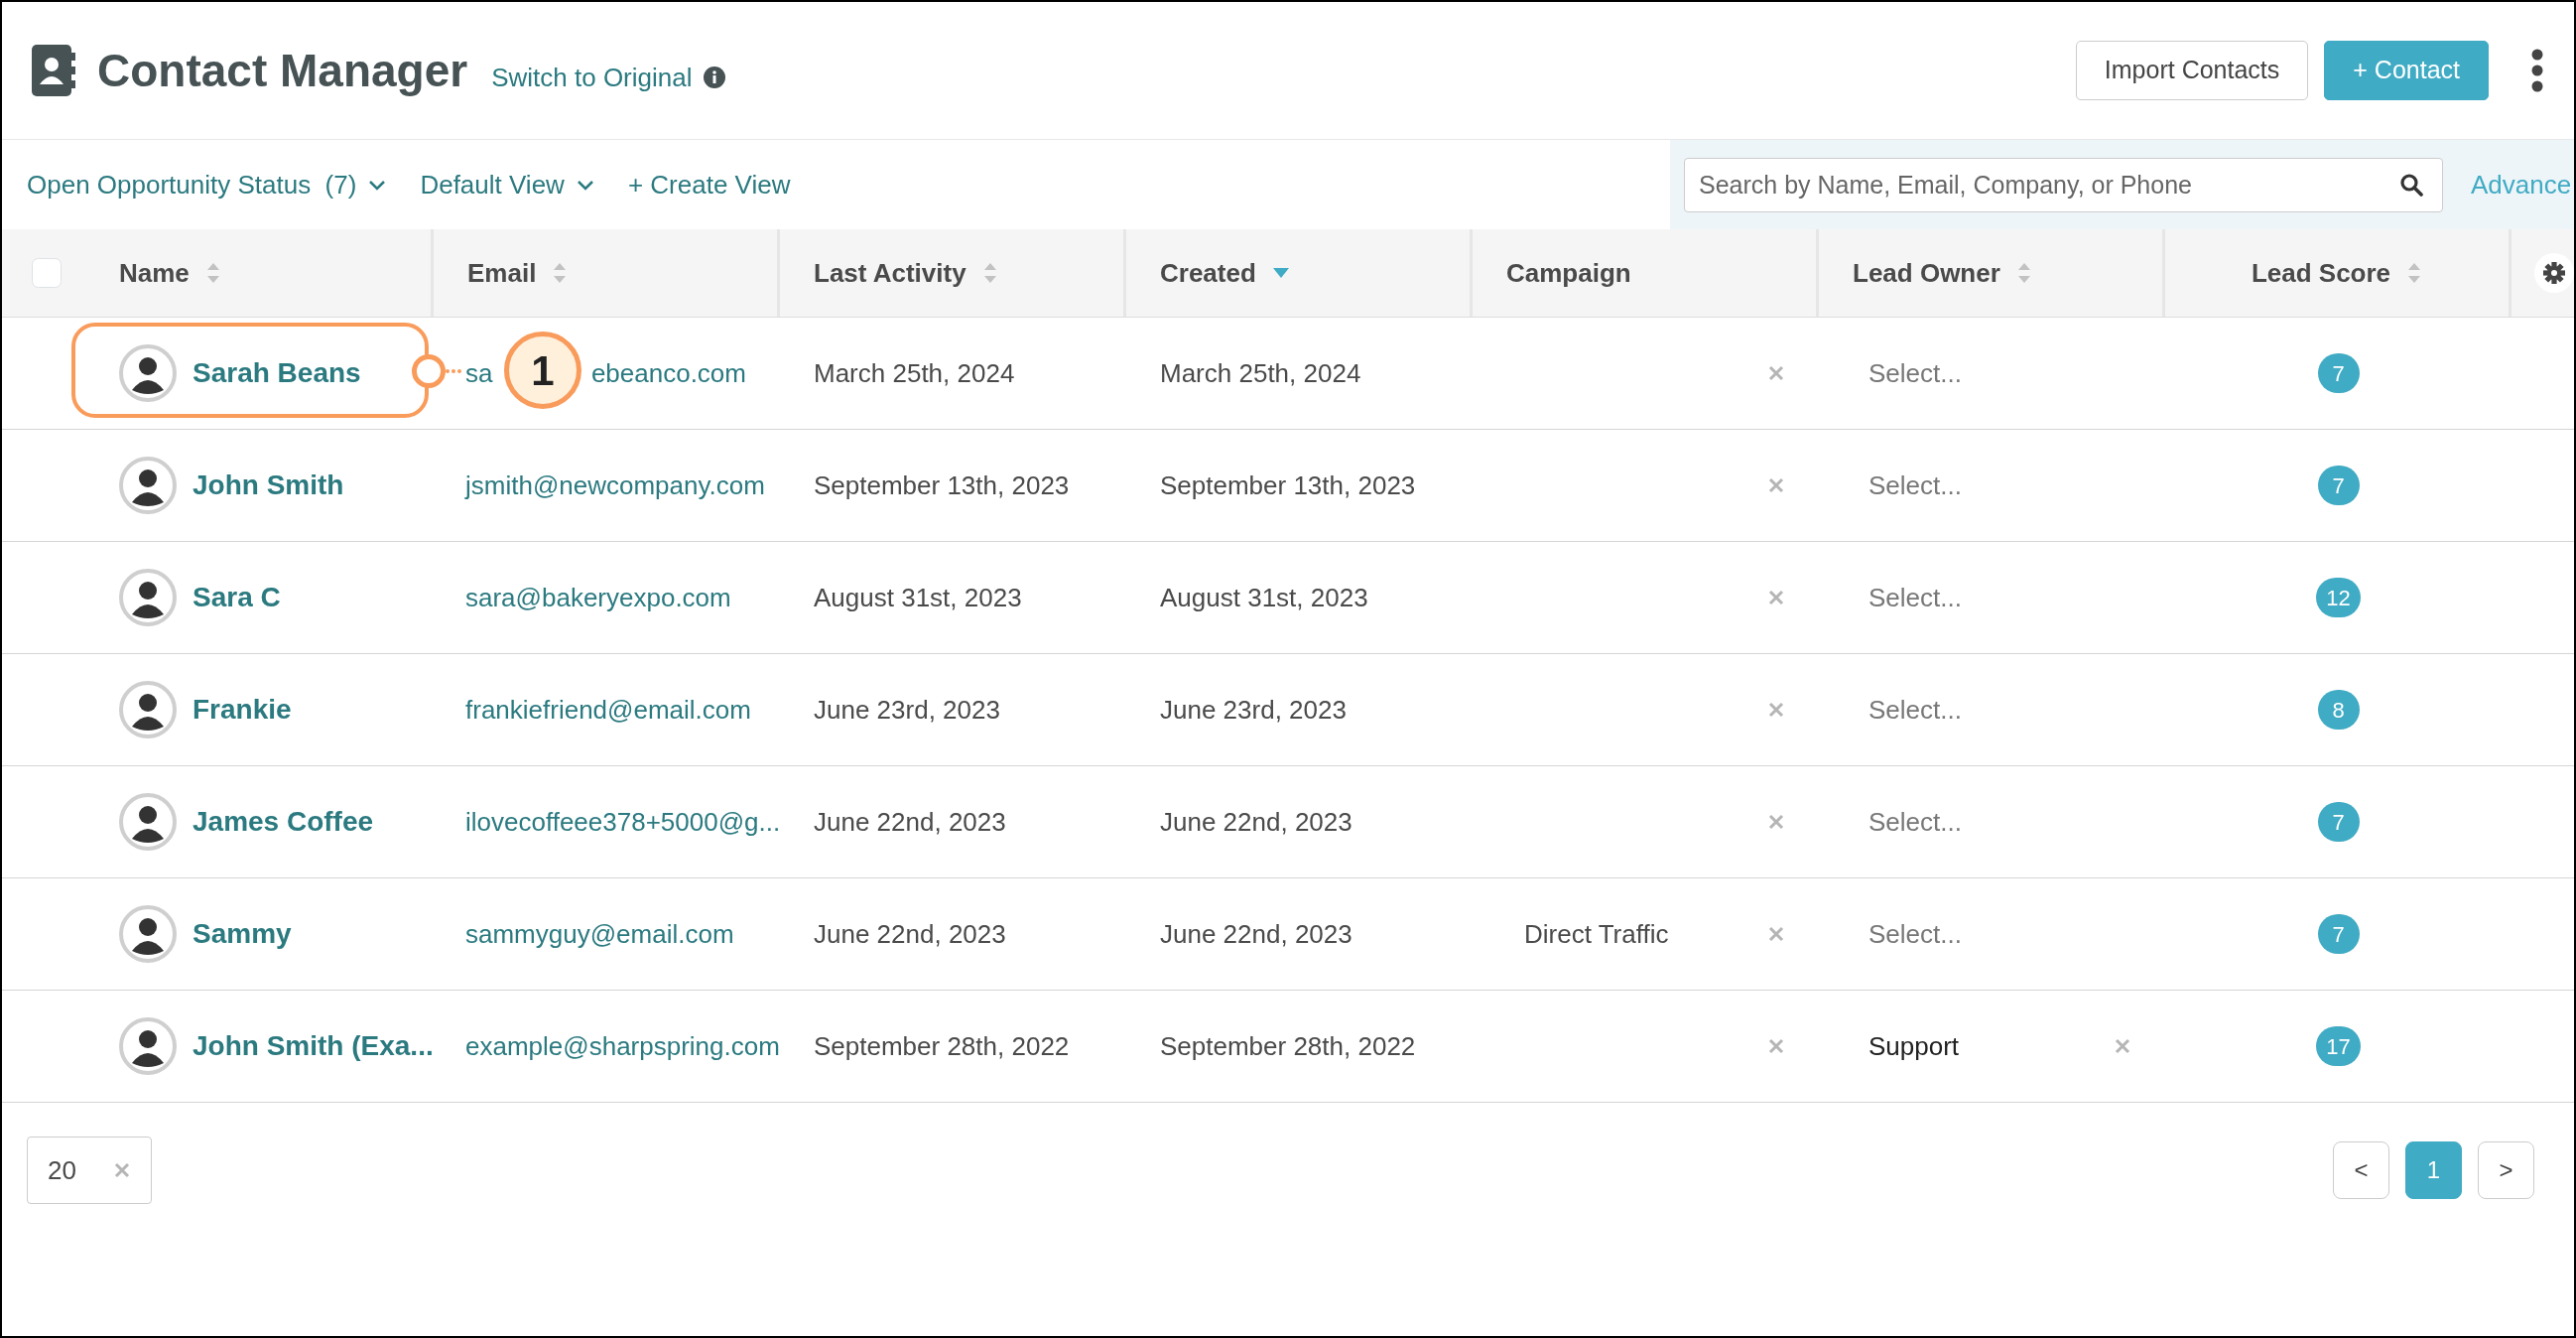 The width and height of the screenshot is (2576, 1338). I want to click on email-link: frankiefriend@email.com, so click(608, 710).